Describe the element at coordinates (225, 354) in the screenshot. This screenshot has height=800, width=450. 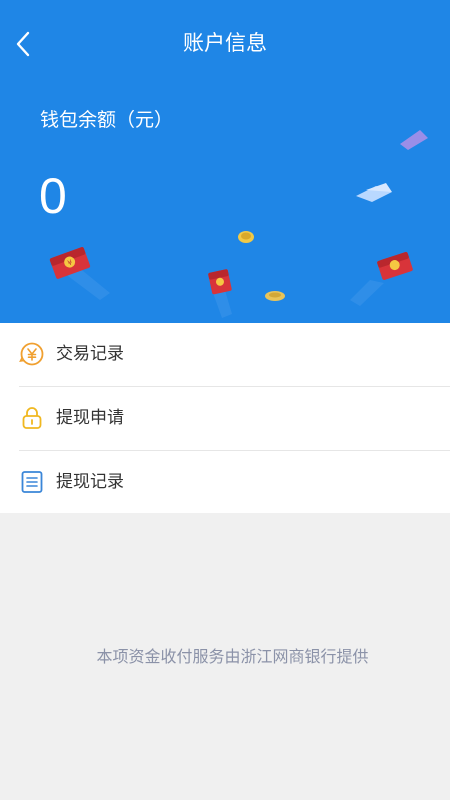
I see `menu-item-transaction-records: 交易记录` at that location.